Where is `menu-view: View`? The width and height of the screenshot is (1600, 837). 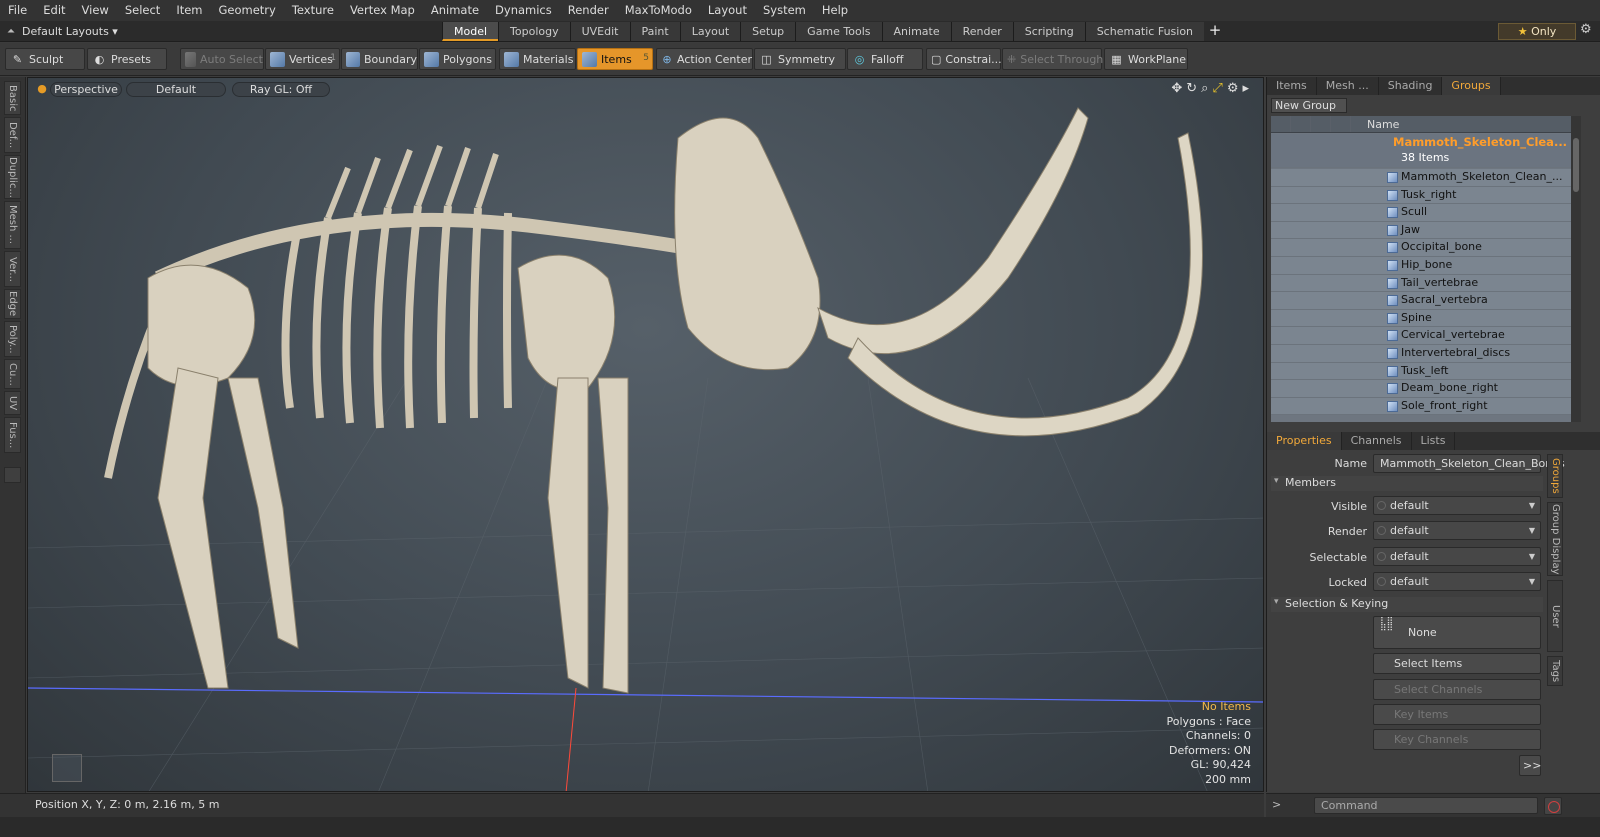 menu-view: View is located at coordinates (95, 10).